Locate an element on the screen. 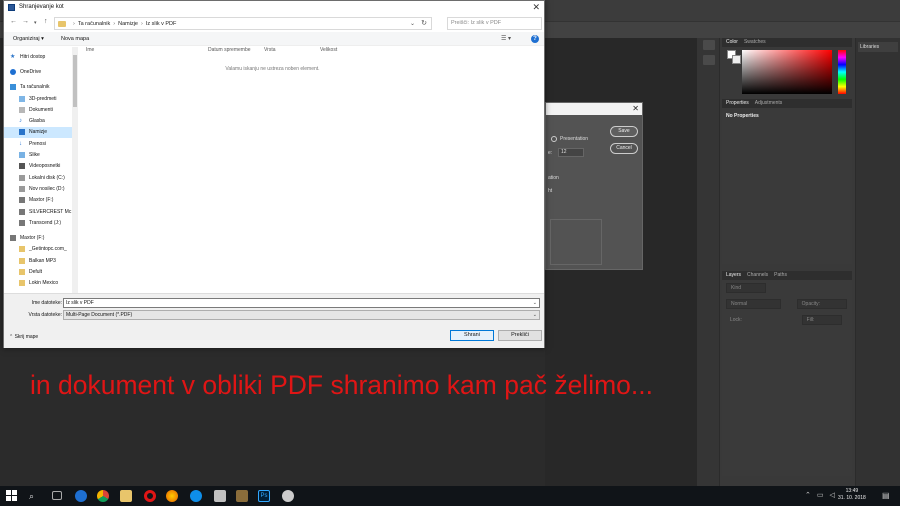  nav-item-onedrive: OneDrive is located at coordinates (40, 71).